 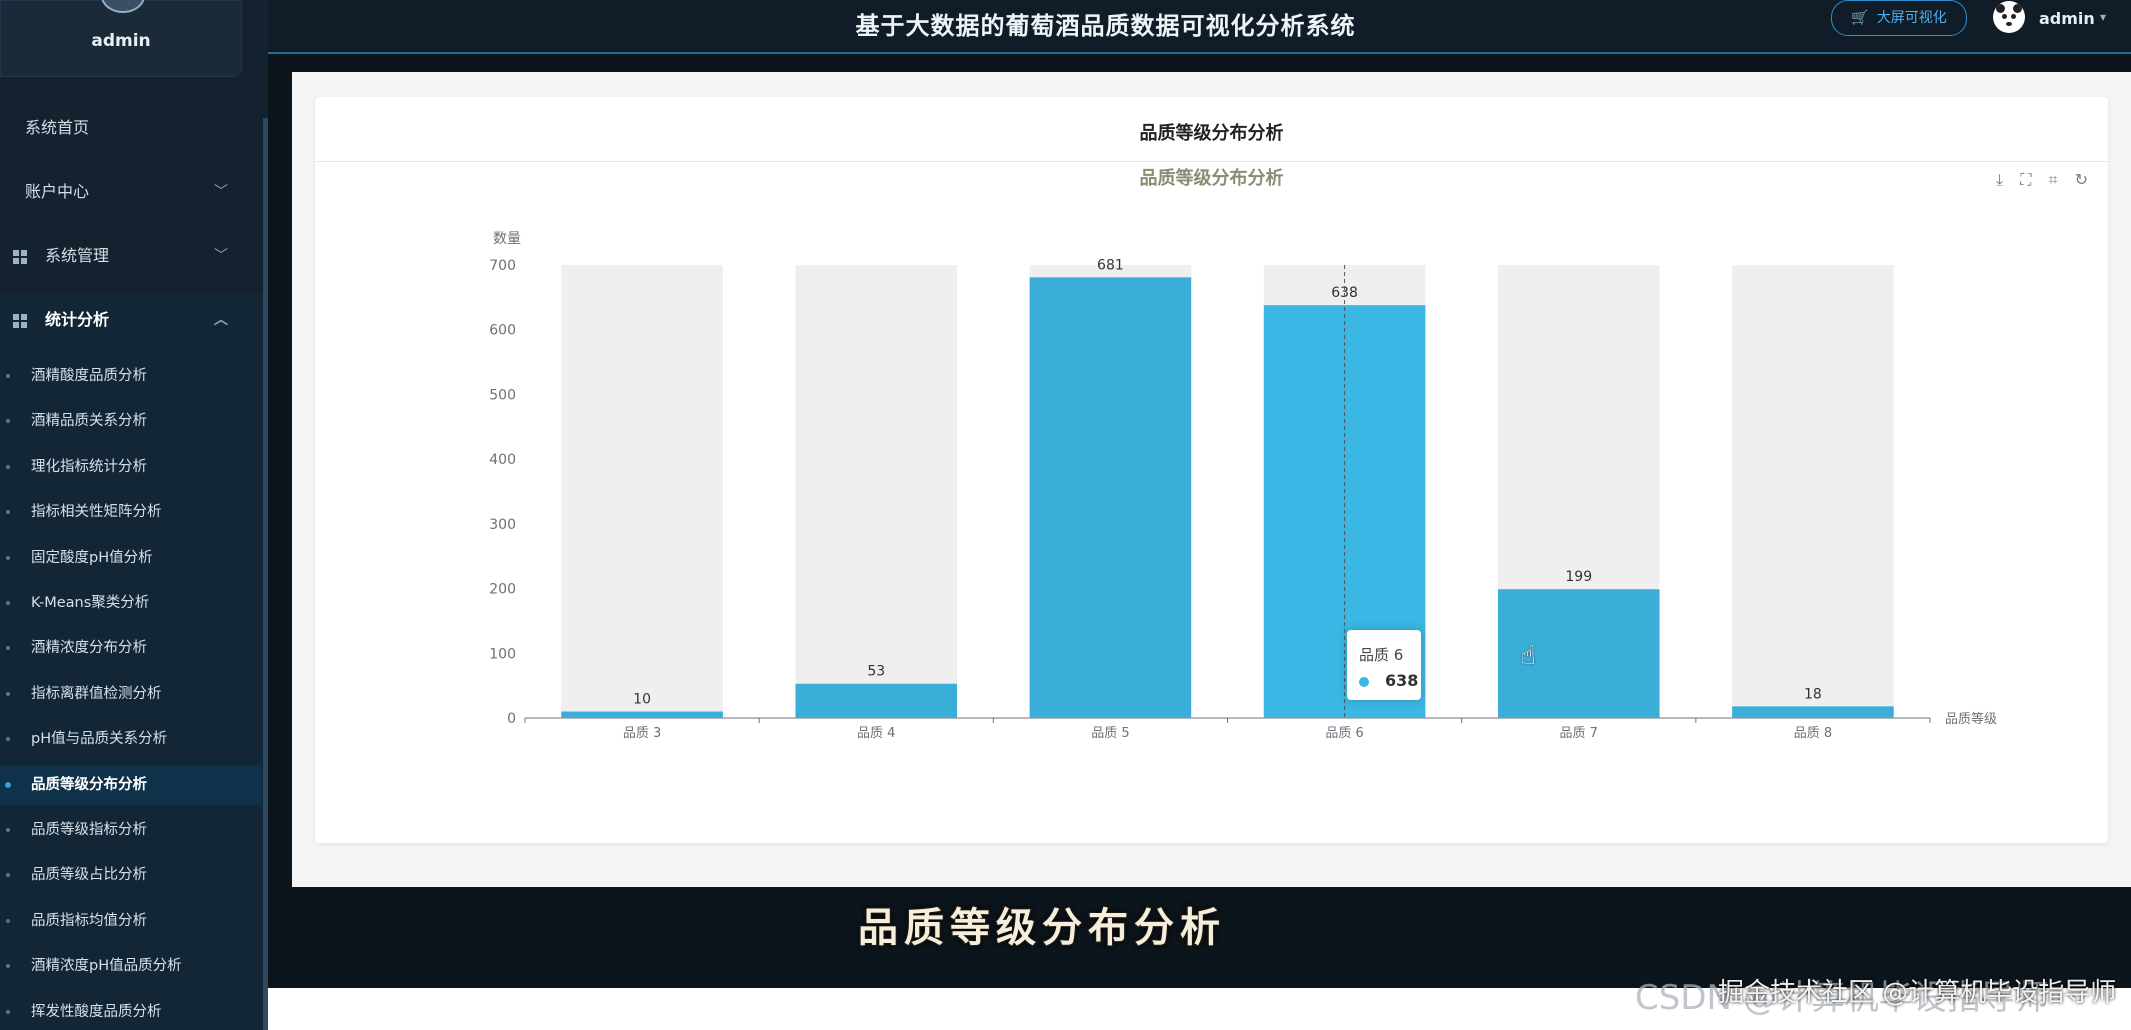 I want to click on header: 基于大数据的葡萄酒品质数据可视化分析系统 🛒 大屏可视化 admin ▾, so click(x=1199, y=27).